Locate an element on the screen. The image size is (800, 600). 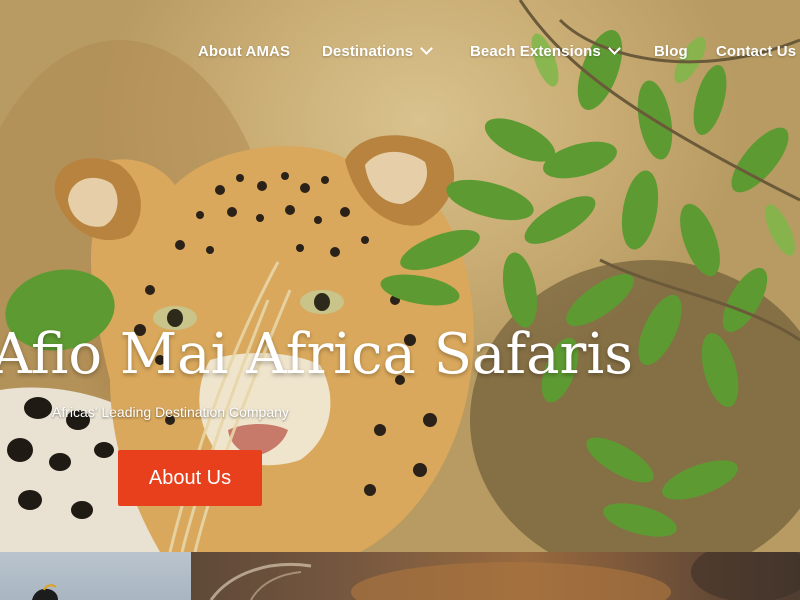
nav-item-contact-us: Contact Us is located at coordinates (756, 51).